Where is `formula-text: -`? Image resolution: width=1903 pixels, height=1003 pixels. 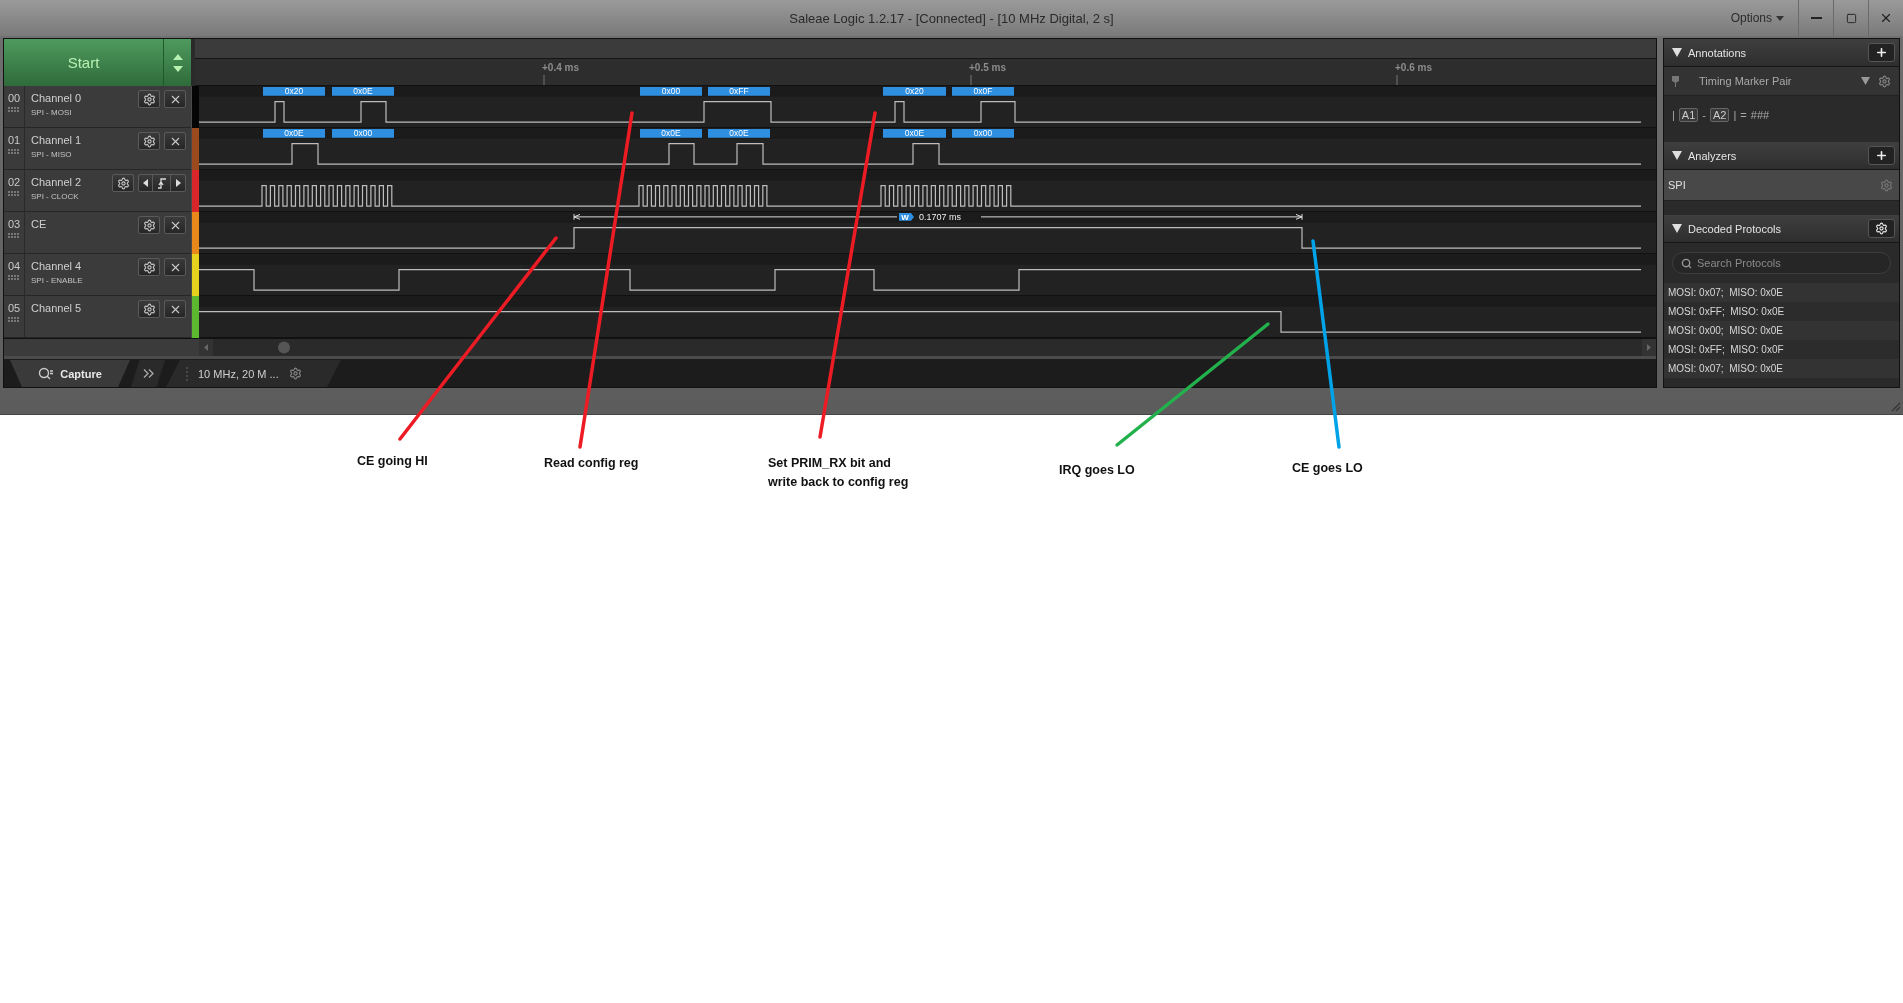 formula-text: - is located at coordinates (1704, 115).